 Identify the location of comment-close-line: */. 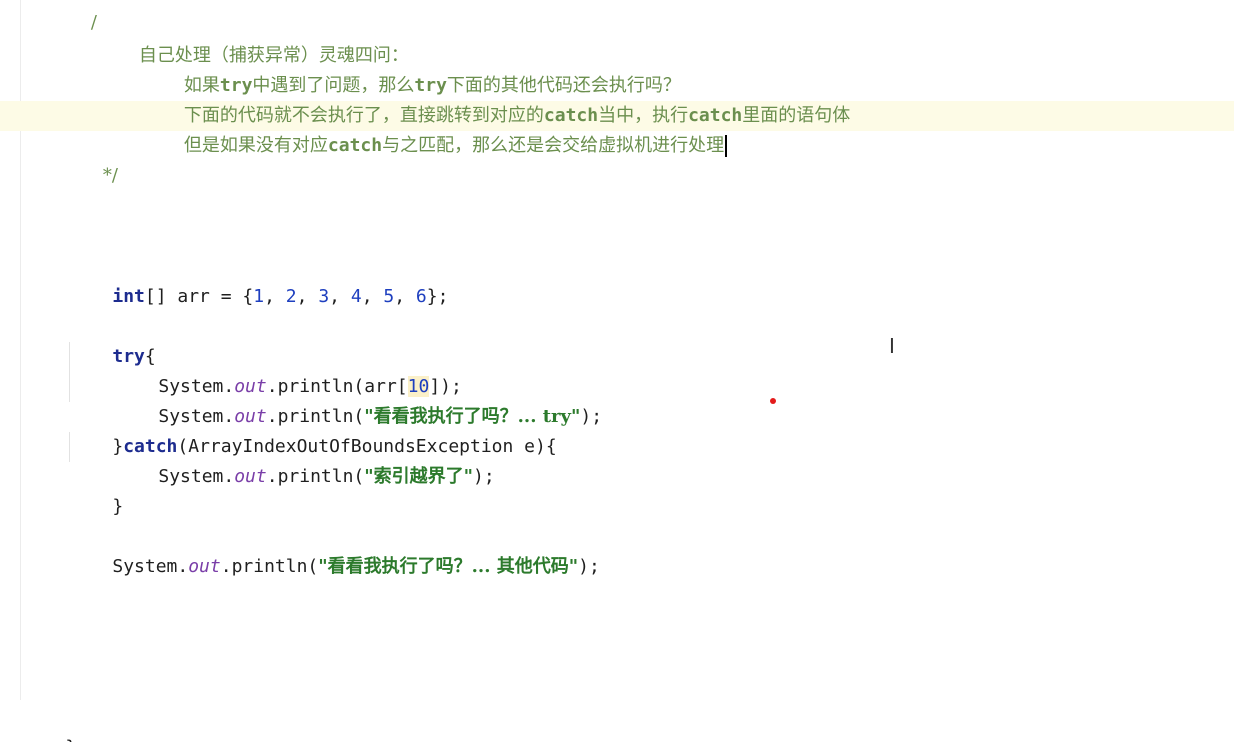
(99, 158).